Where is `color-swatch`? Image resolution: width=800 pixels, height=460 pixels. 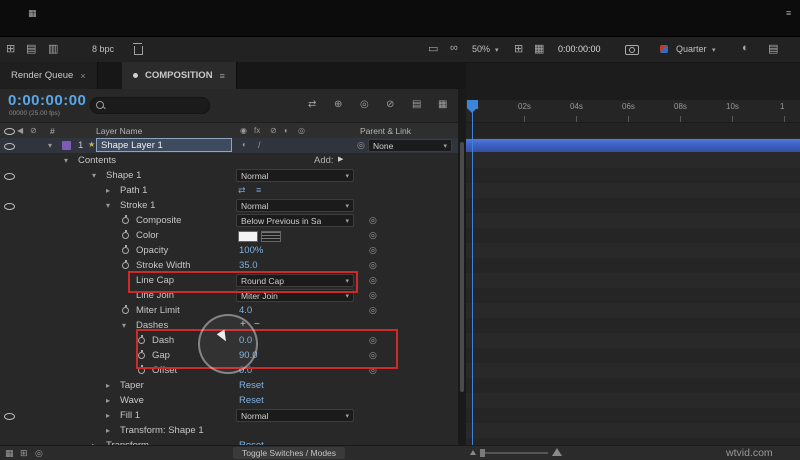
color-swatch is located at coordinates (248, 236).